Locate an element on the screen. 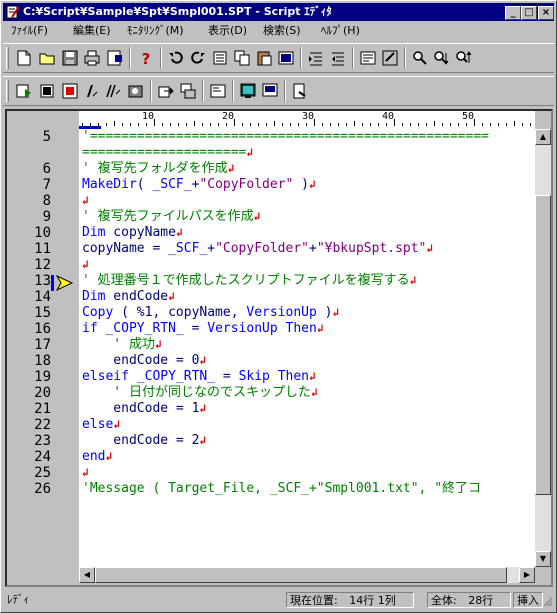 The height and width of the screenshot is (613, 557). vertical-scrollbar: ▲ ▼ is located at coordinates (543, 348).